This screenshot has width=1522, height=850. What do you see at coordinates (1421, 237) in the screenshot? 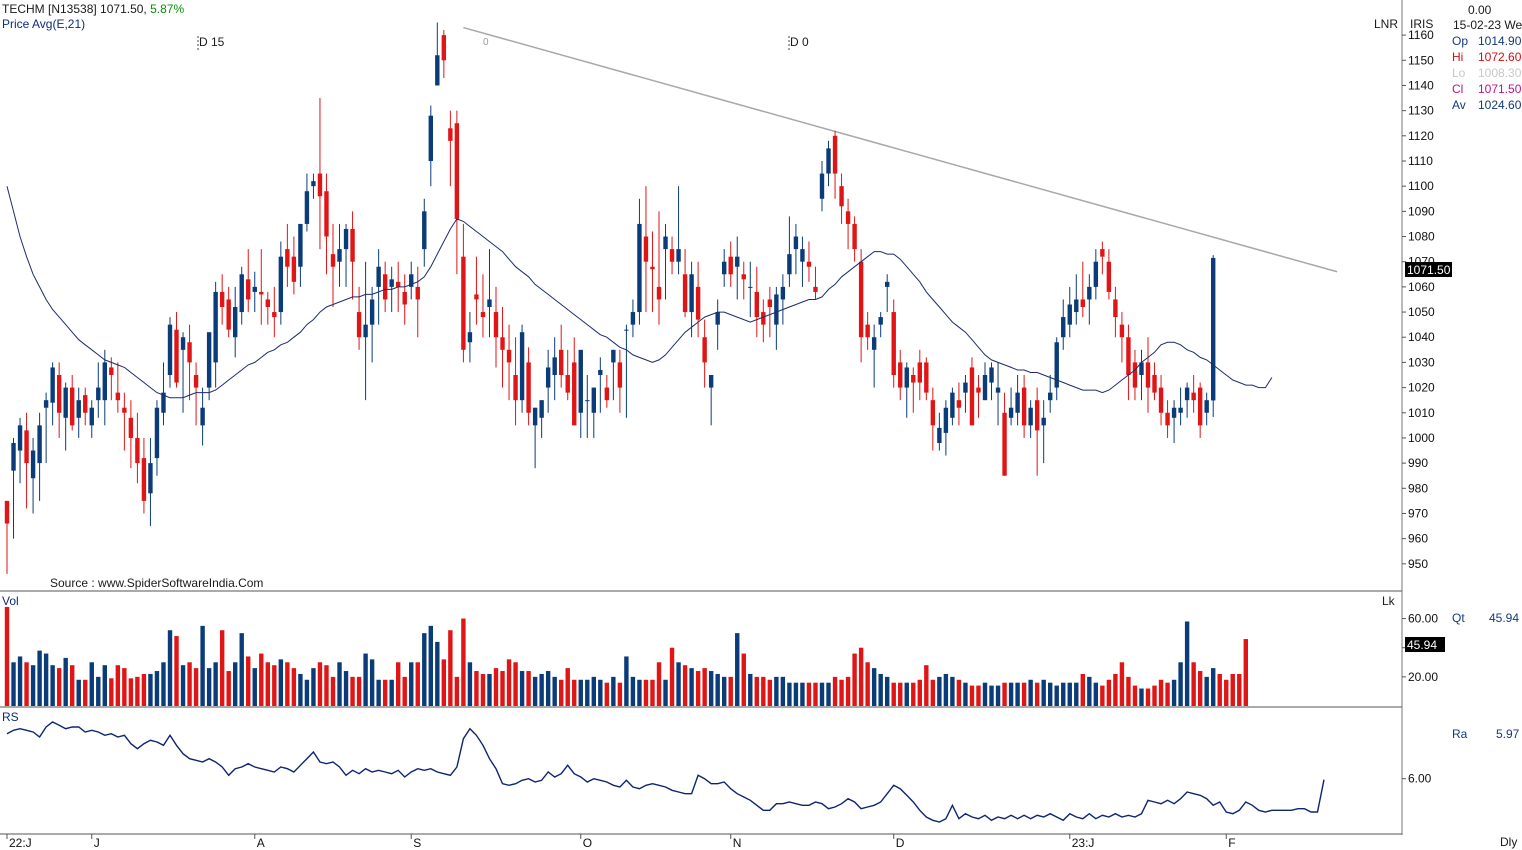
I see `price-tick-label: 1080` at bounding box center [1421, 237].